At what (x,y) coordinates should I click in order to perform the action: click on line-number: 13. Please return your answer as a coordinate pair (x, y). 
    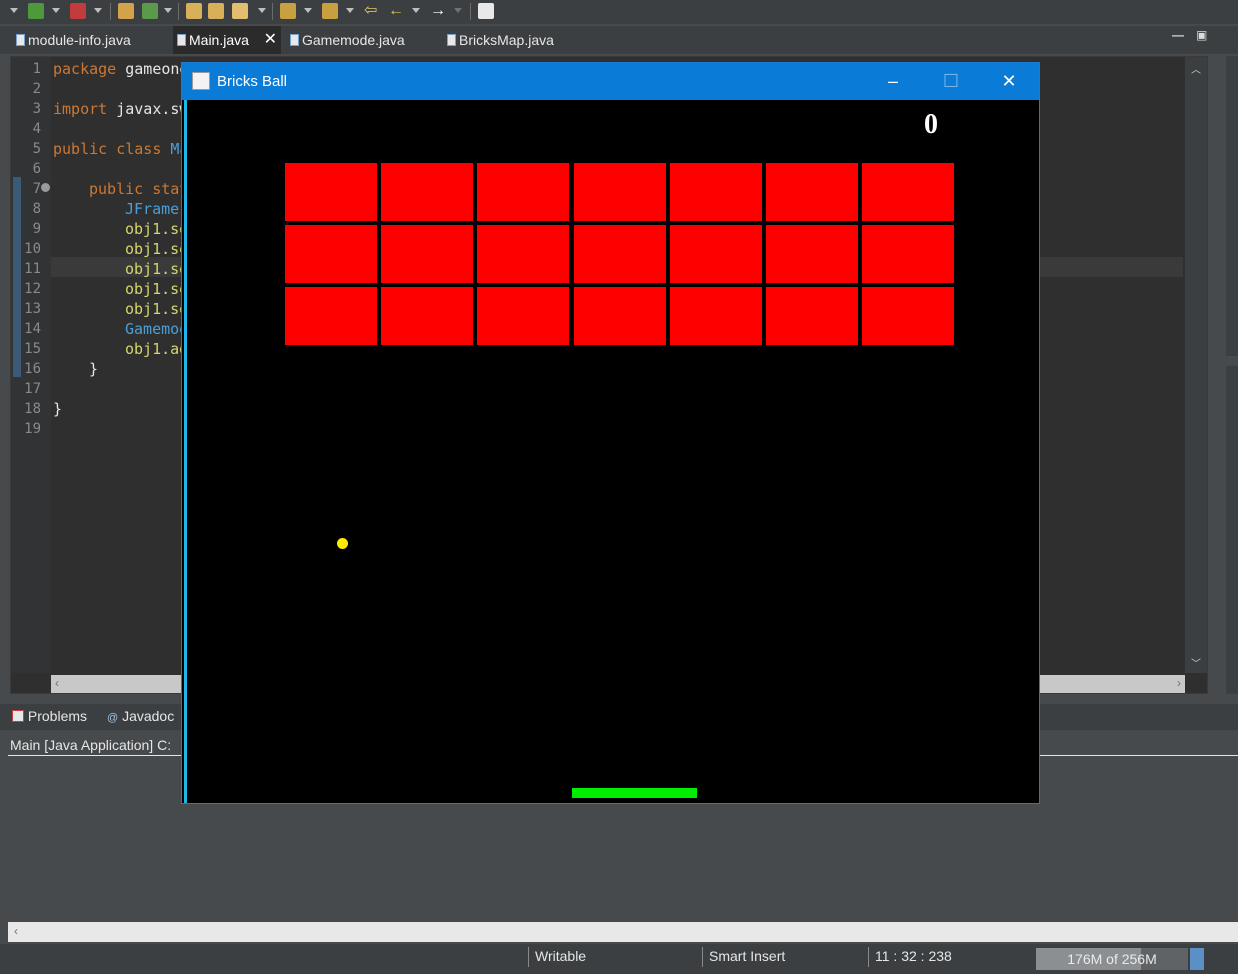
    Looking at the image, I should click on (32, 309).